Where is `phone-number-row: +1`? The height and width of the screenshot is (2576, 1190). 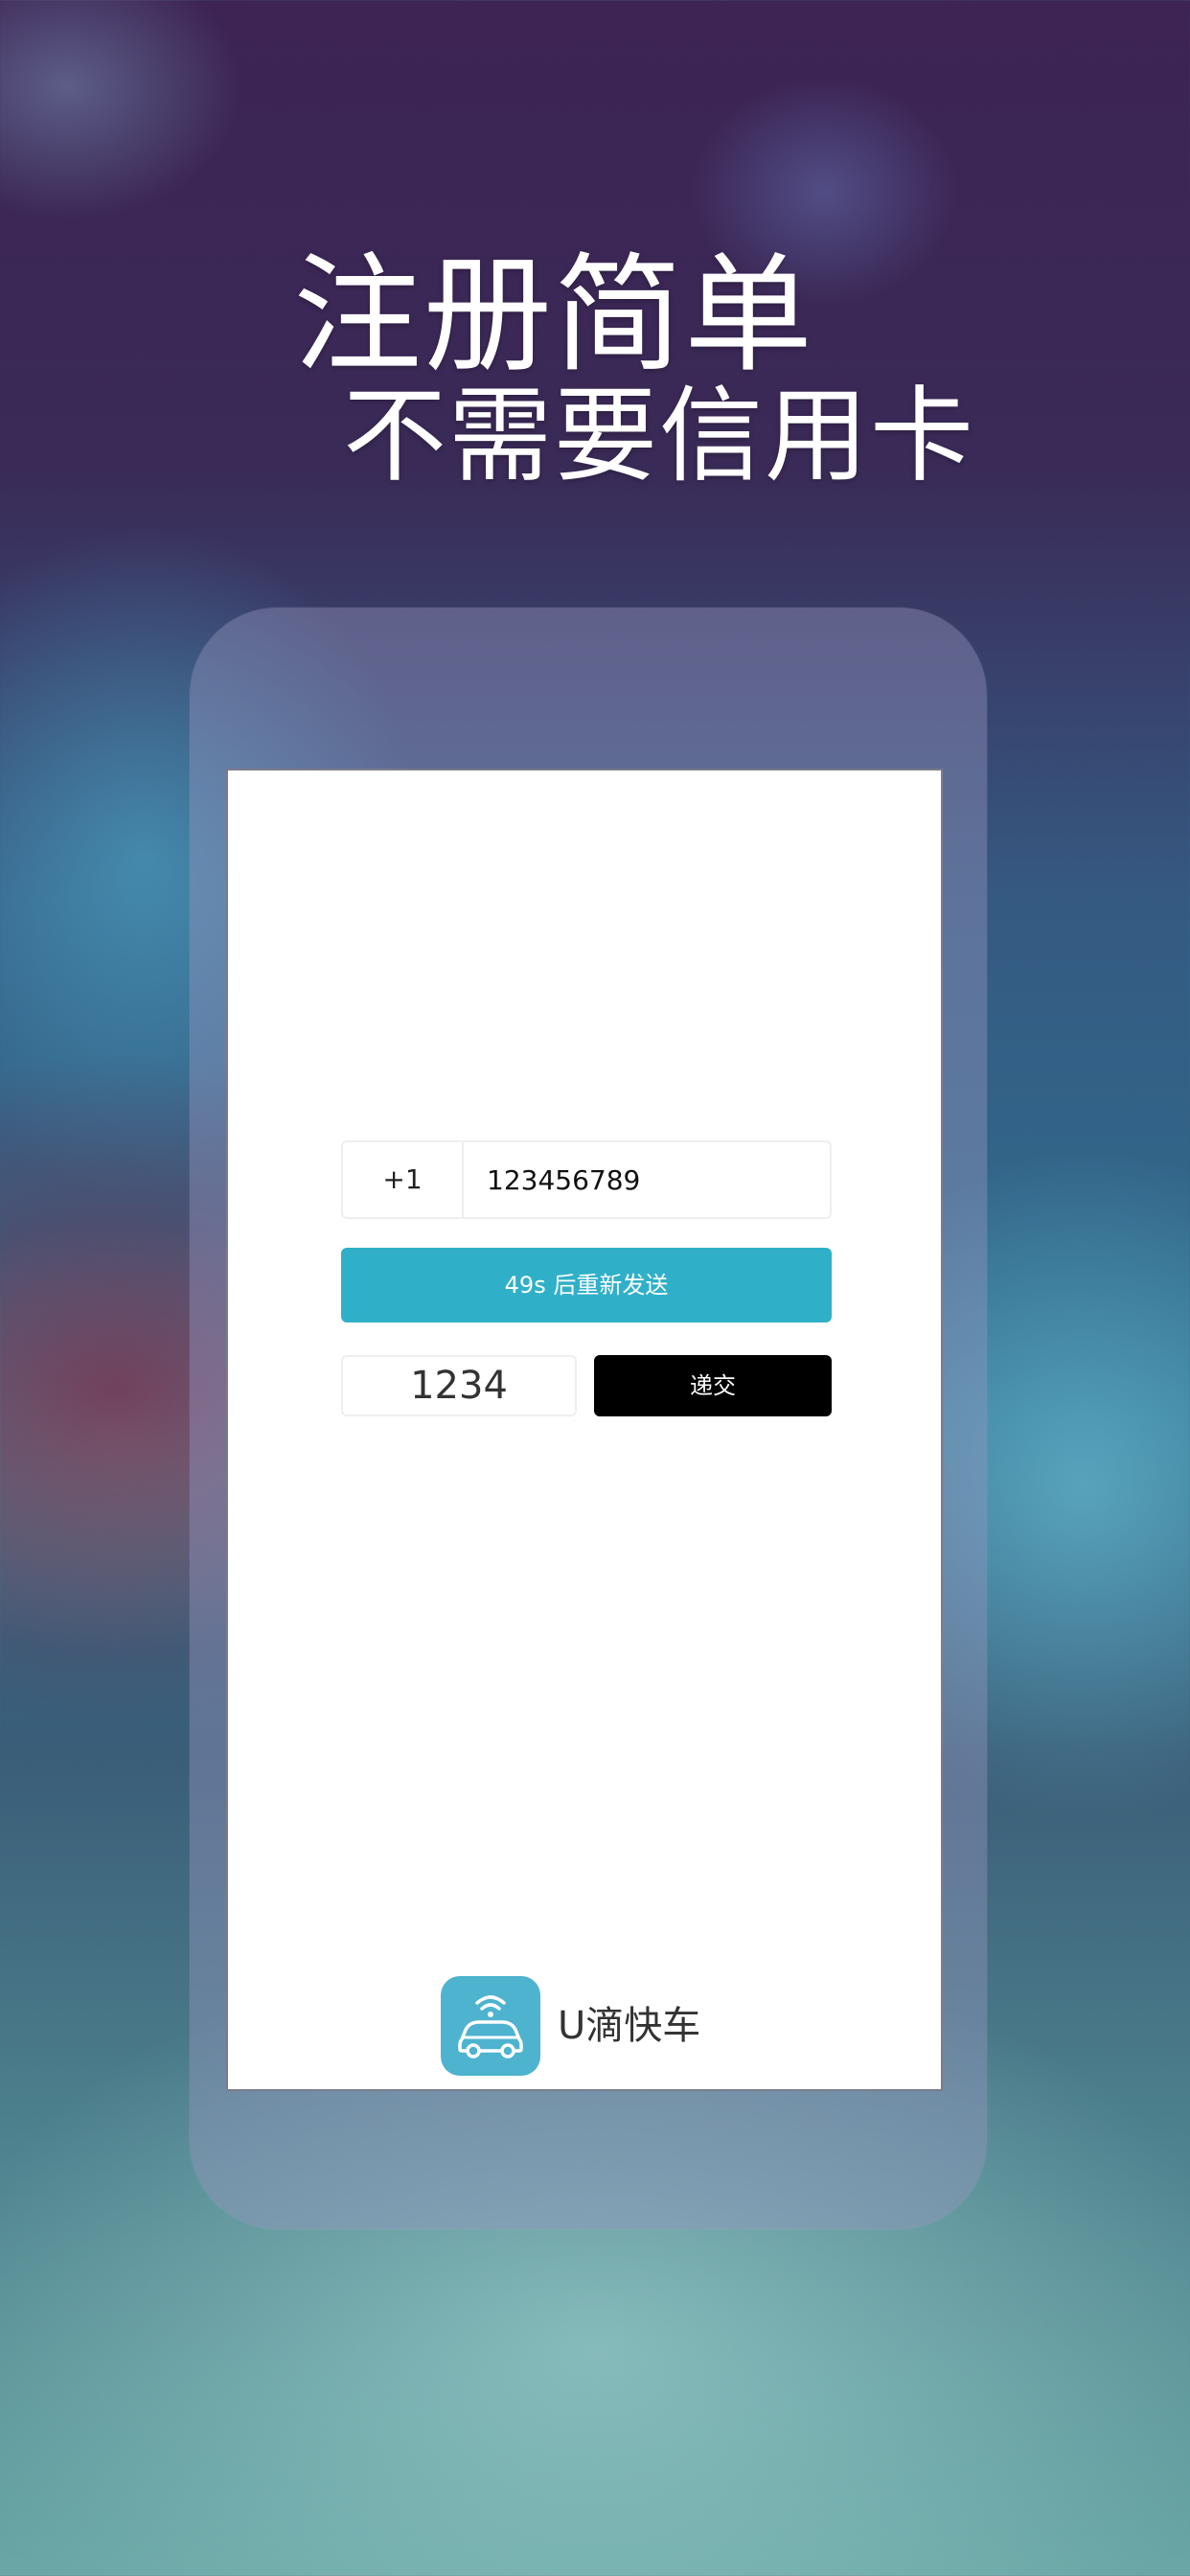 phone-number-row: +1 is located at coordinates (596, 1179).